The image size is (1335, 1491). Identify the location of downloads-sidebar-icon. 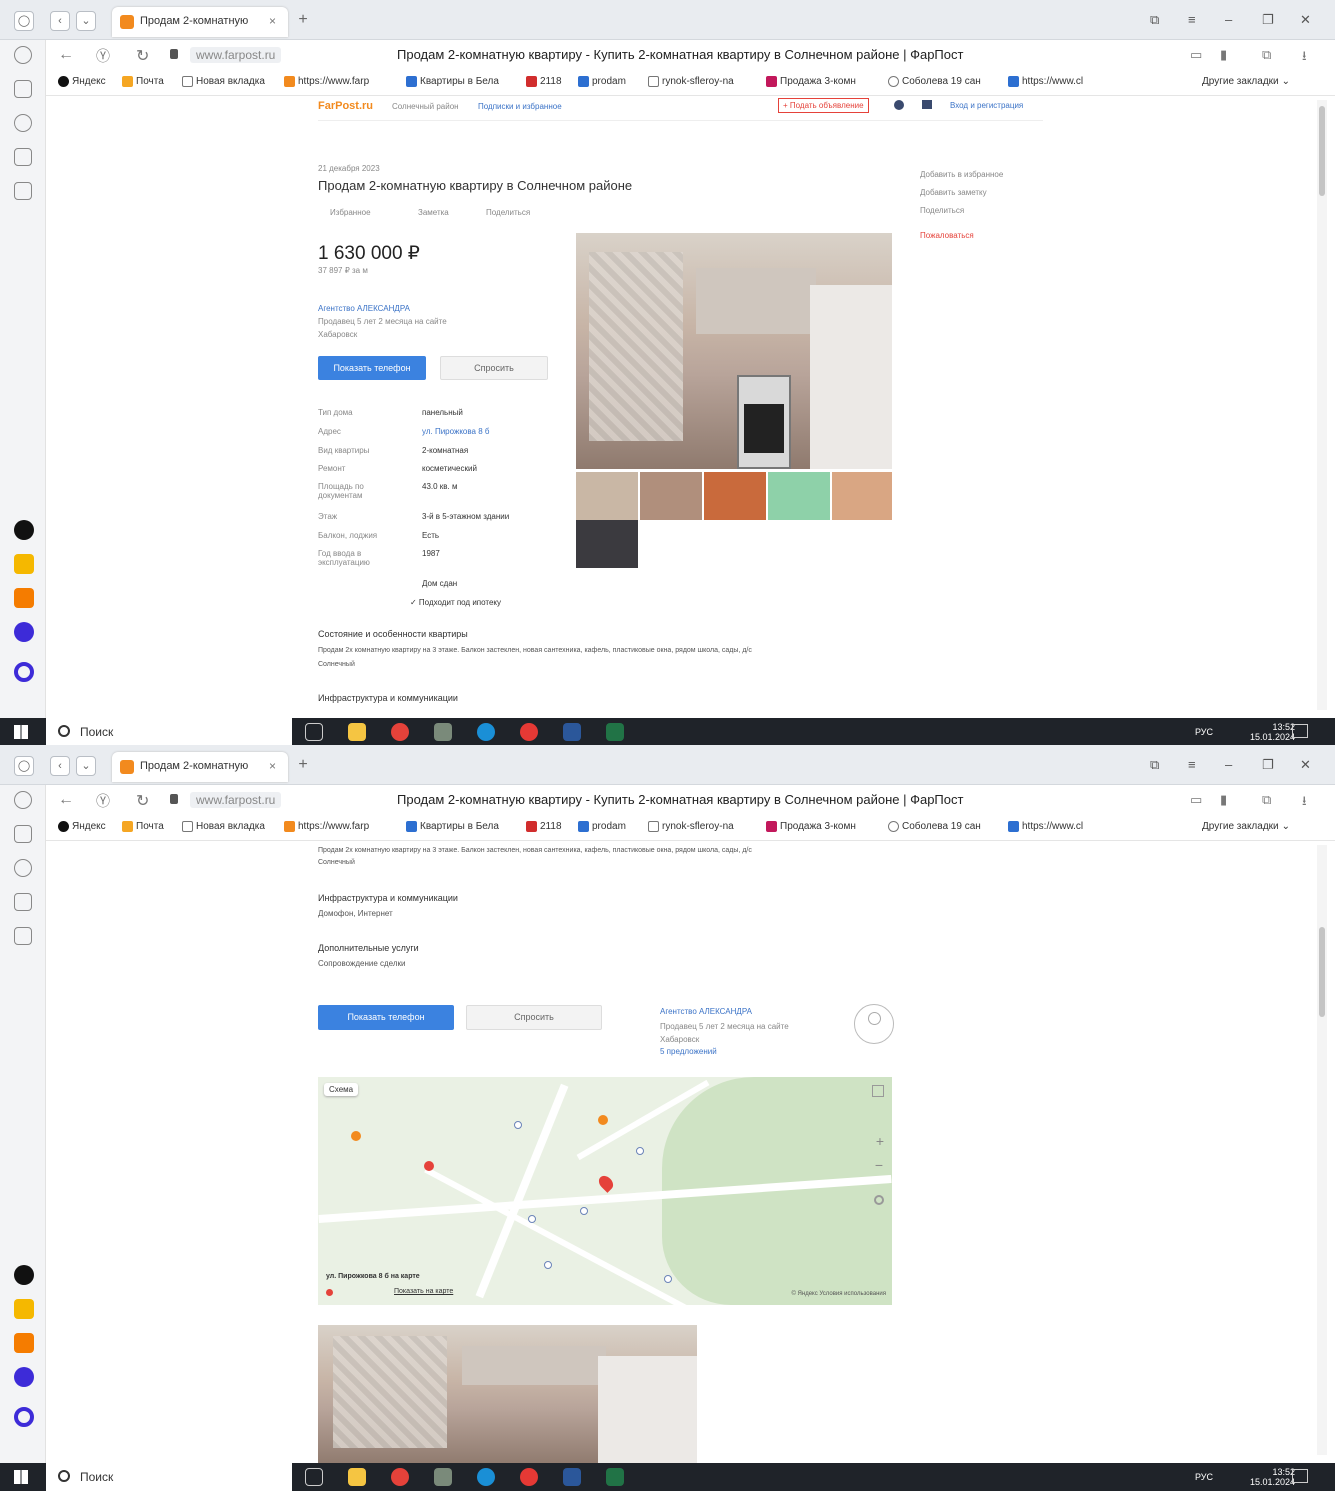
(23, 902).